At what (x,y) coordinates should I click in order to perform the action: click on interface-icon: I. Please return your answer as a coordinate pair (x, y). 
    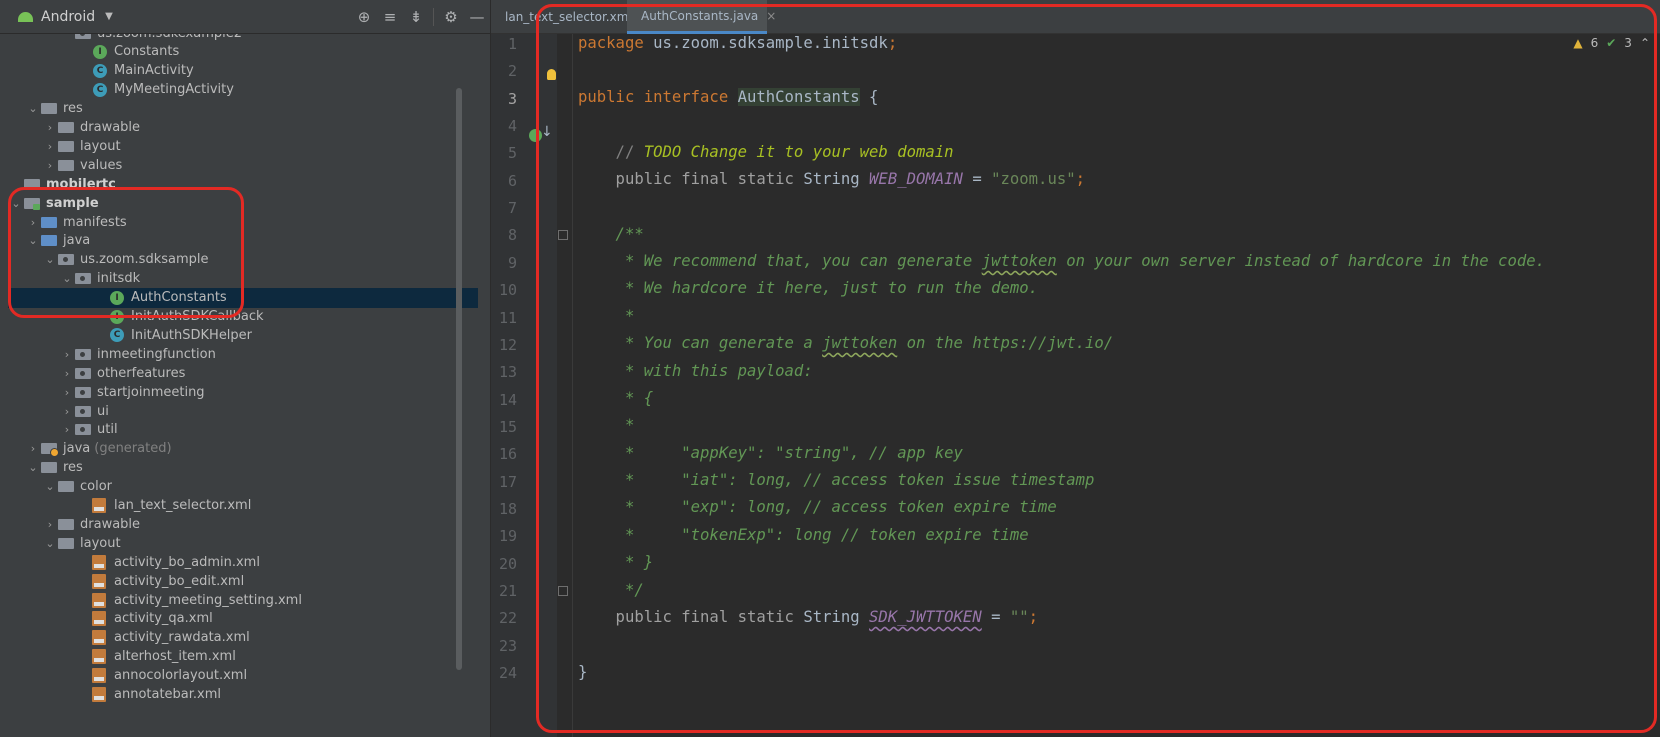
    Looking at the image, I should click on (117, 316).